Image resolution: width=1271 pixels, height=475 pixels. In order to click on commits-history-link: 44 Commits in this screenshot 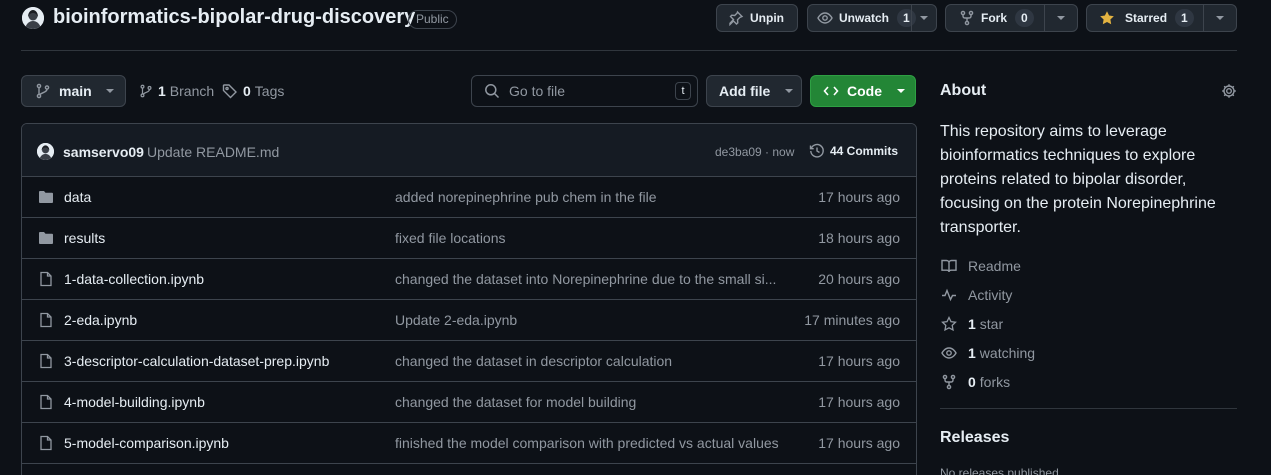, I will do `click(853, 151)`.